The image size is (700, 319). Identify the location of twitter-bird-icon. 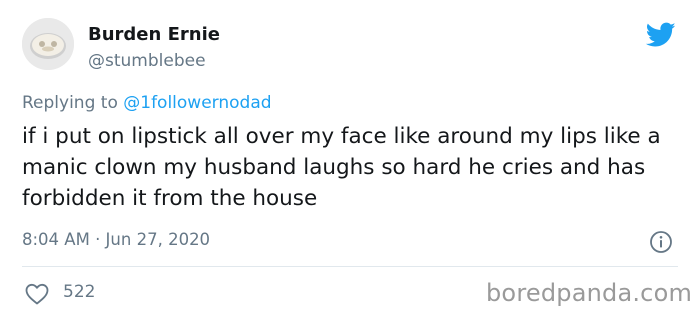
(660, 35).